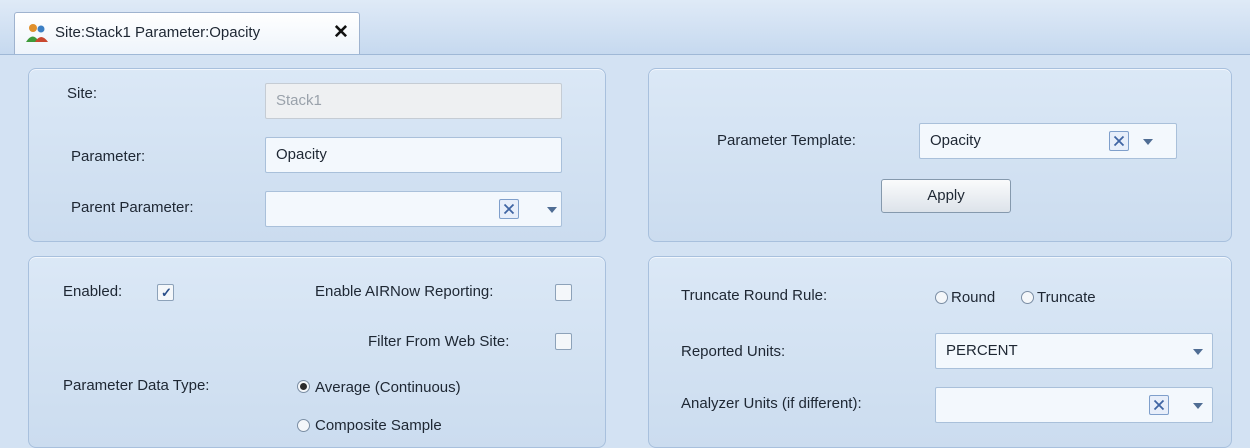 Image resolution: width=1250 pixels, height=448 pixels. I want to click on tab-strip: Site:Stack1 Parameter:Opacity ✕, so click(625, 27).